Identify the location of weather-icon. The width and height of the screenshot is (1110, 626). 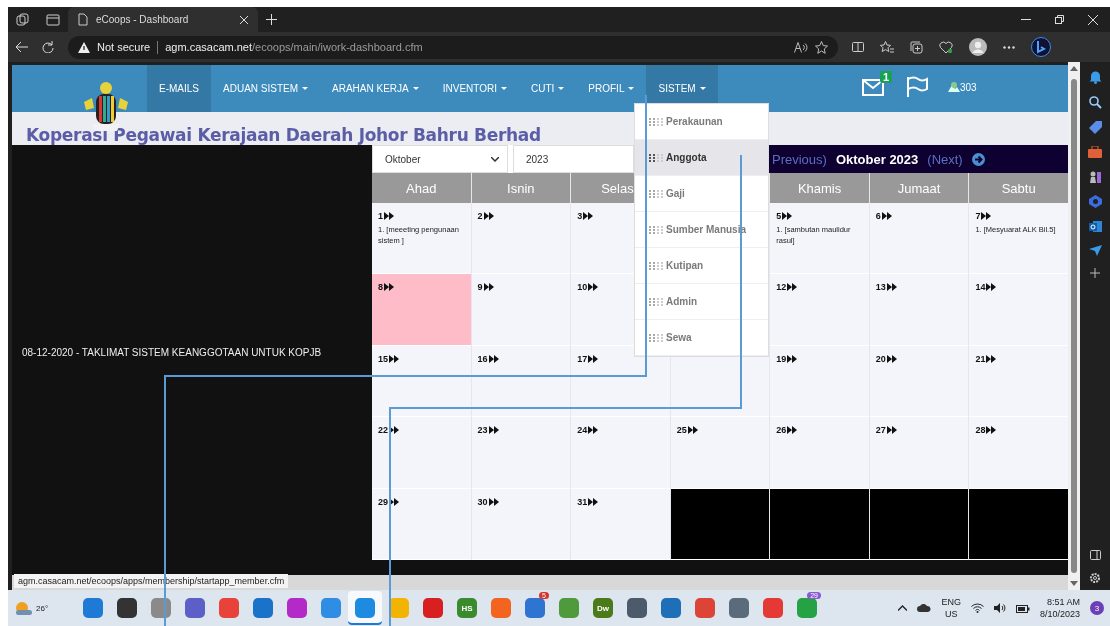
(24, 608).